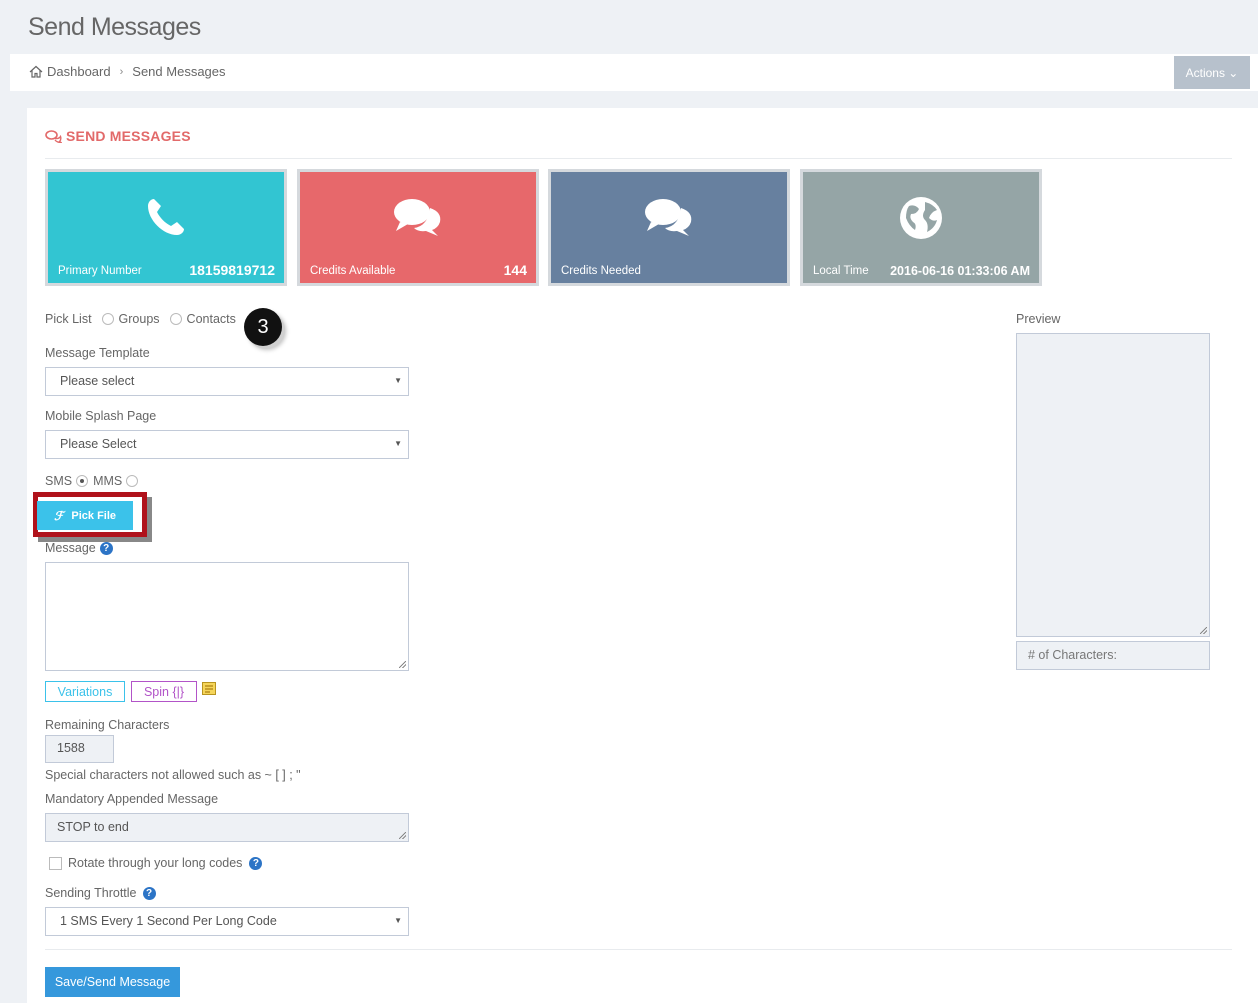  I want to click on sending-throttle-label-text: Sending Throttle, so click(91, 893).